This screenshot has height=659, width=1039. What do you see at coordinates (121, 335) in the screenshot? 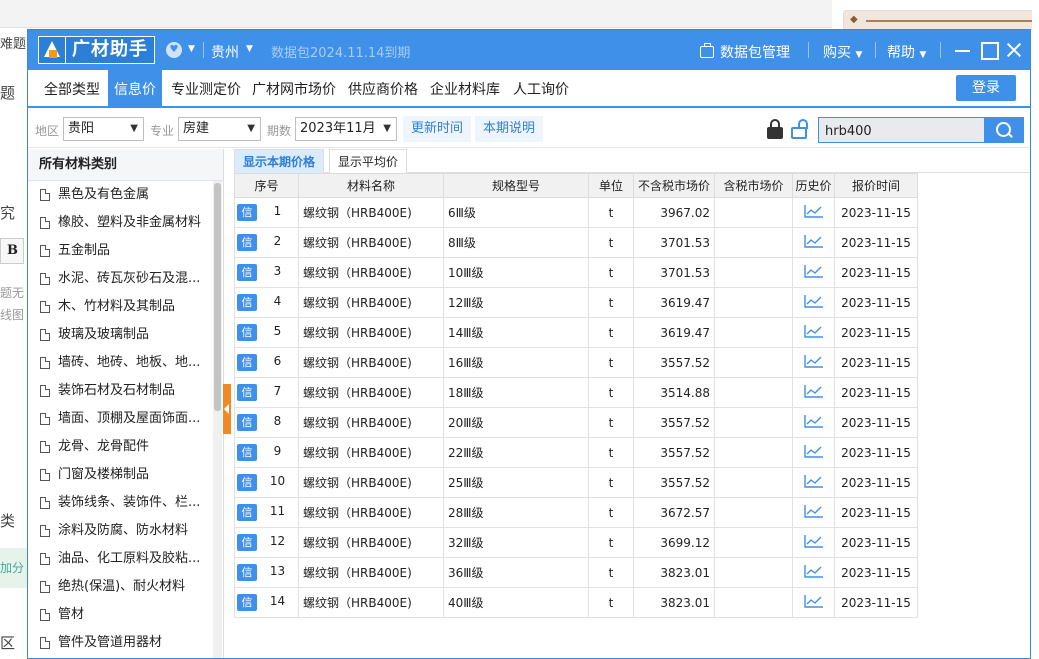
I see `sidebar-category-item: 玻璃及玻璃制品` at bounding box center [121, 335].